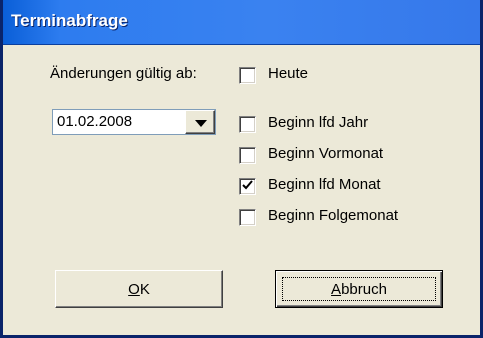 This screenshot has height=338, width=483. What do you see at coordinates (123, 73) in the screenshot?
I see `date-label: Änderungen gültig ab:` at bounding box center [123, 73].